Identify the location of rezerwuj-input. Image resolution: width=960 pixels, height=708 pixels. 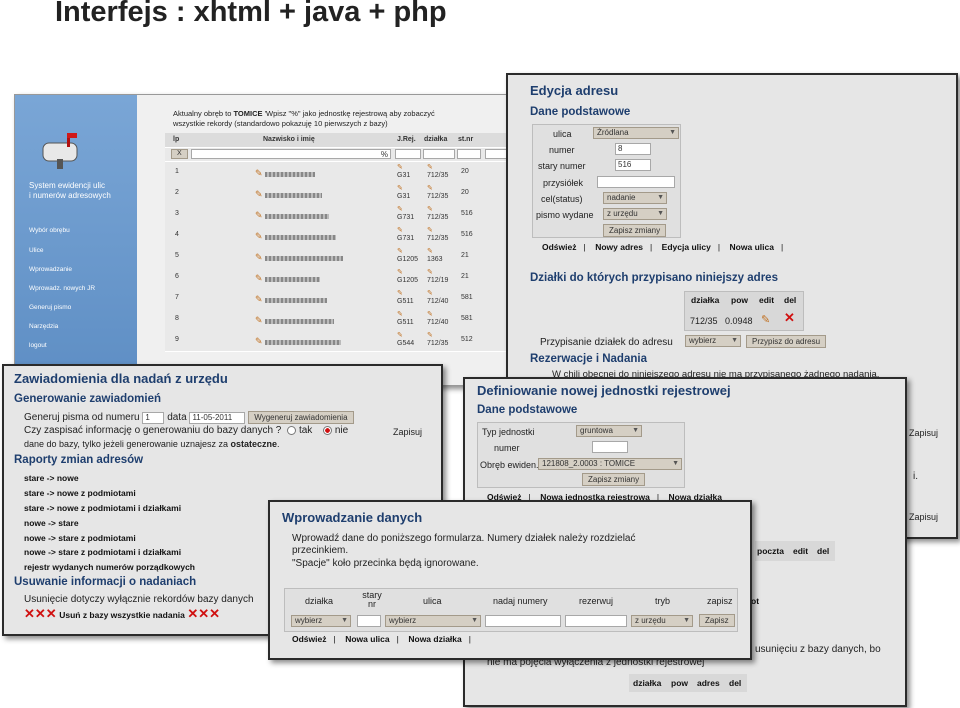
(596, 621).